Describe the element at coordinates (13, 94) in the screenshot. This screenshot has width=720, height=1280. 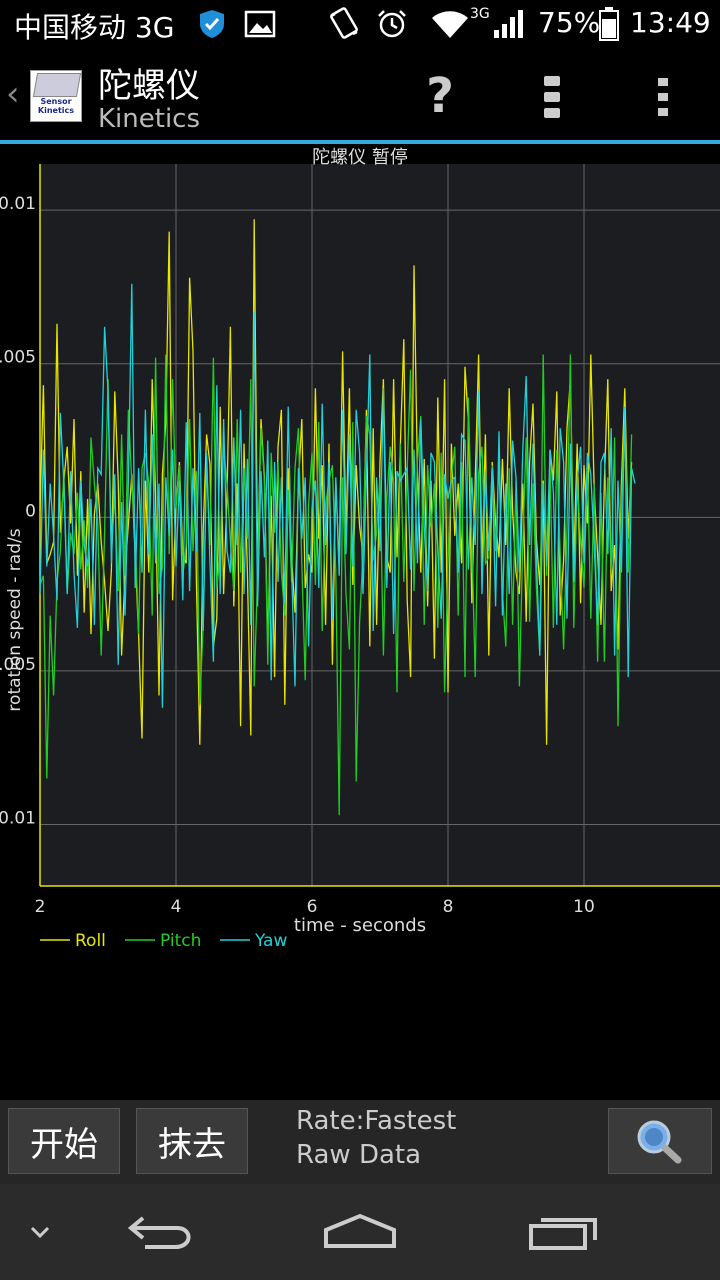
I see `up-navigation-icon: ‹` at that location.